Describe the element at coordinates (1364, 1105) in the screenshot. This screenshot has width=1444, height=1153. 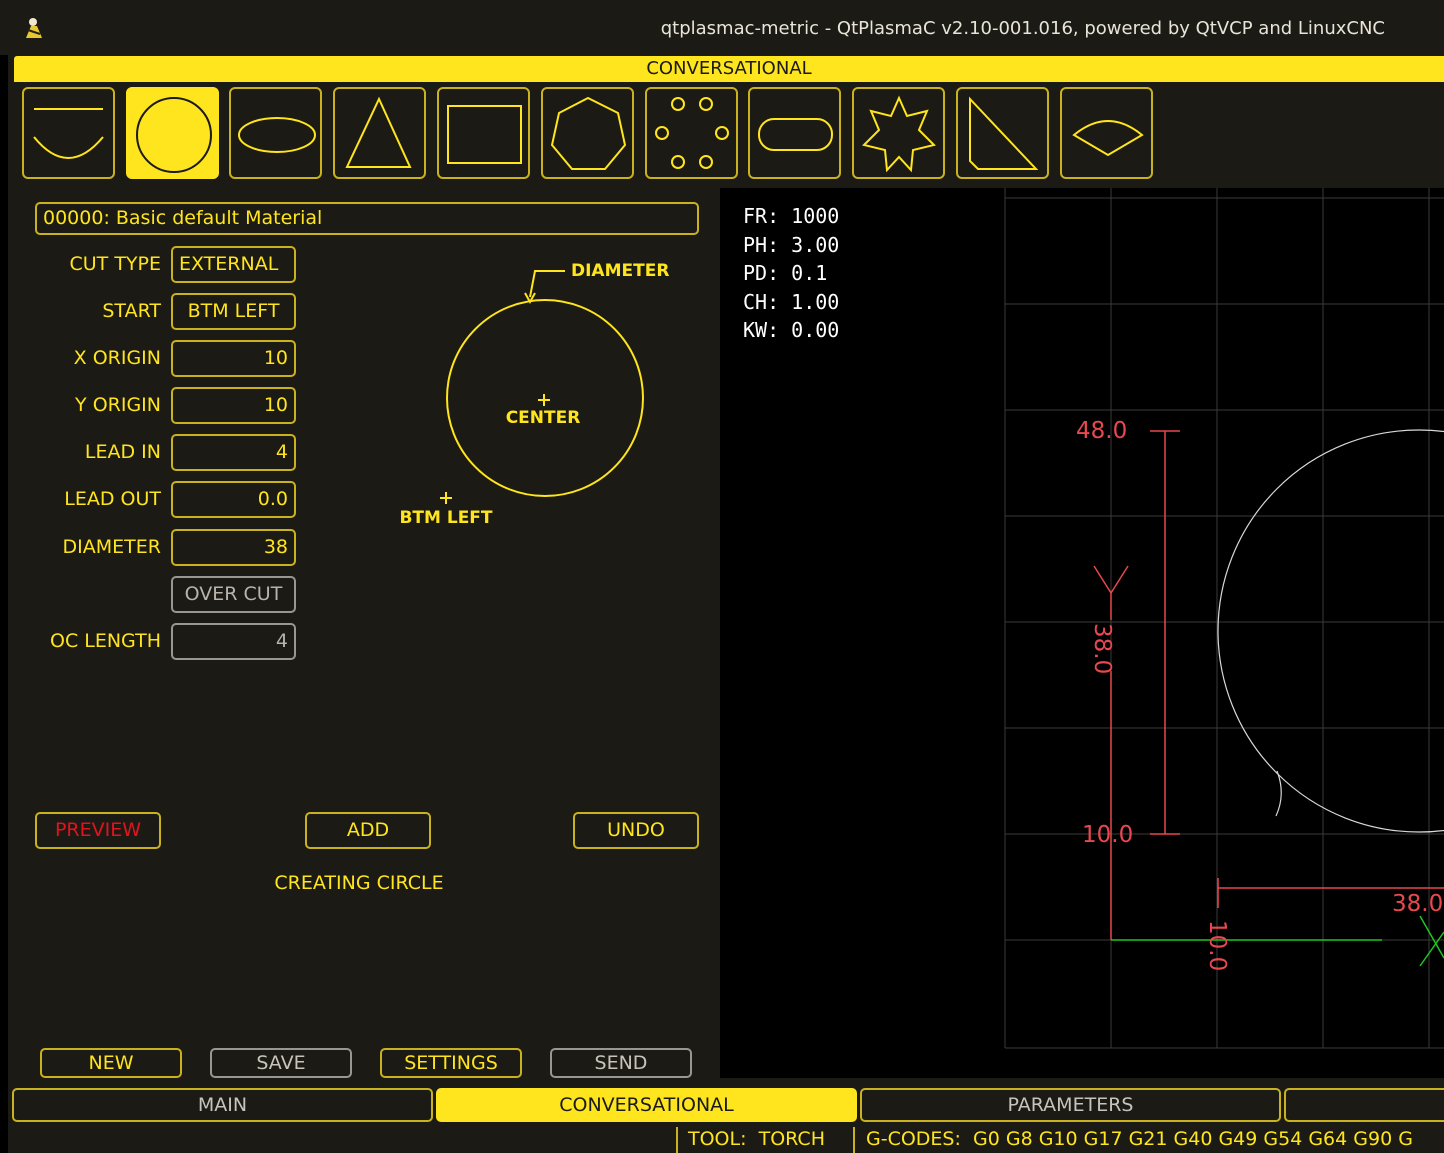
I see `tab-statistics` at that location.